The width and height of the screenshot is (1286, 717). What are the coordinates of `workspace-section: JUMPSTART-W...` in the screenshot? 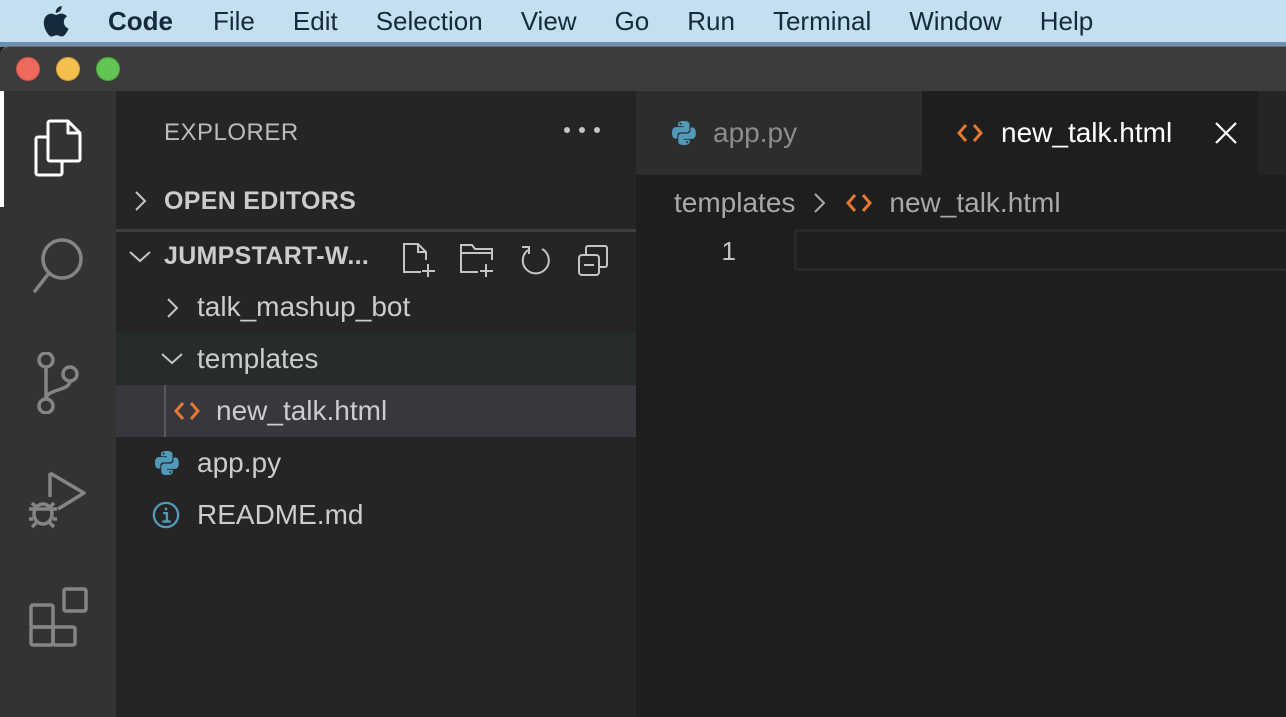 It's located at (376, 255).